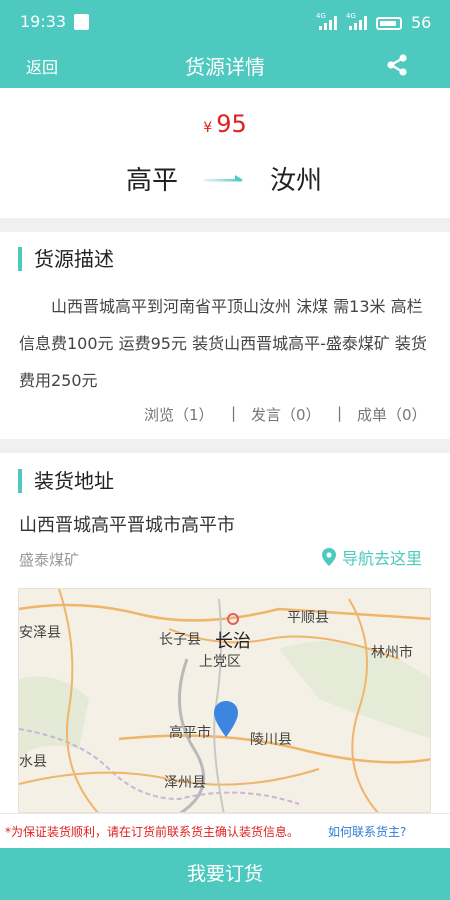 This screenshot has height=900, width=450. Describe the element at coordinates (66, 481) in the screenshot. I see `loading-section-title: 装货地址` at that location.